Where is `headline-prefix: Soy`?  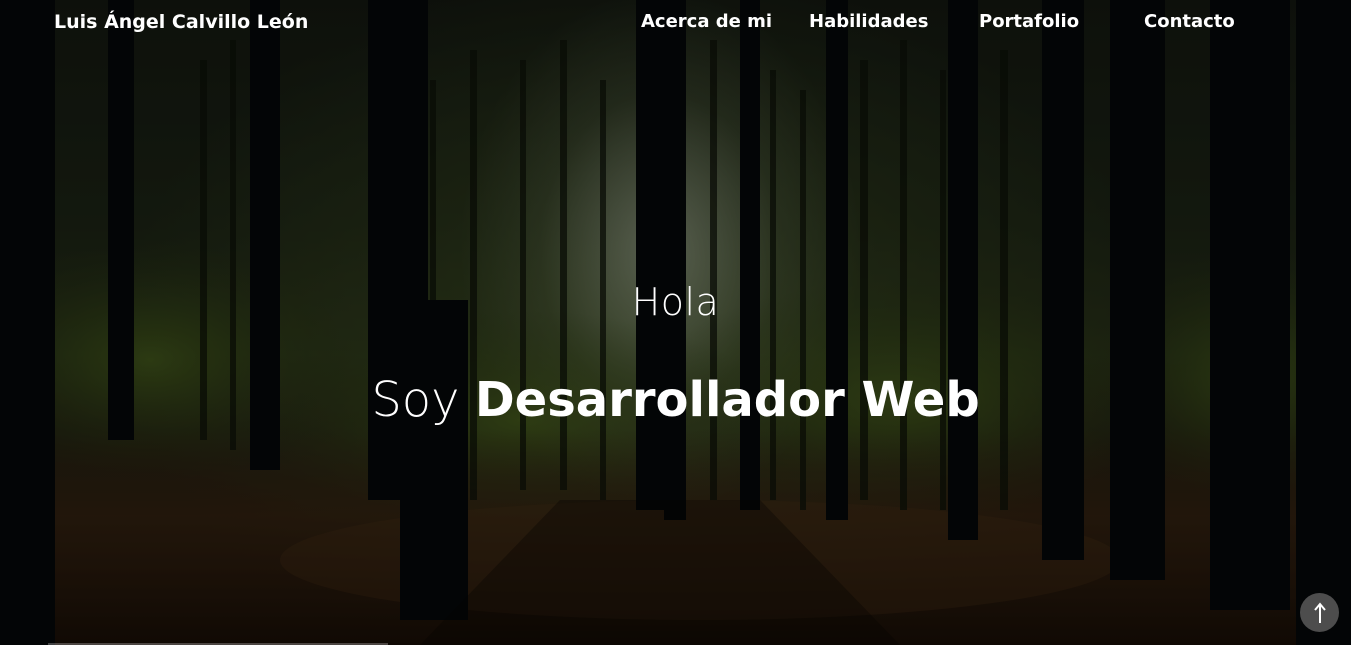
headline-prefix: Soy is located at coordinates (415, 400).